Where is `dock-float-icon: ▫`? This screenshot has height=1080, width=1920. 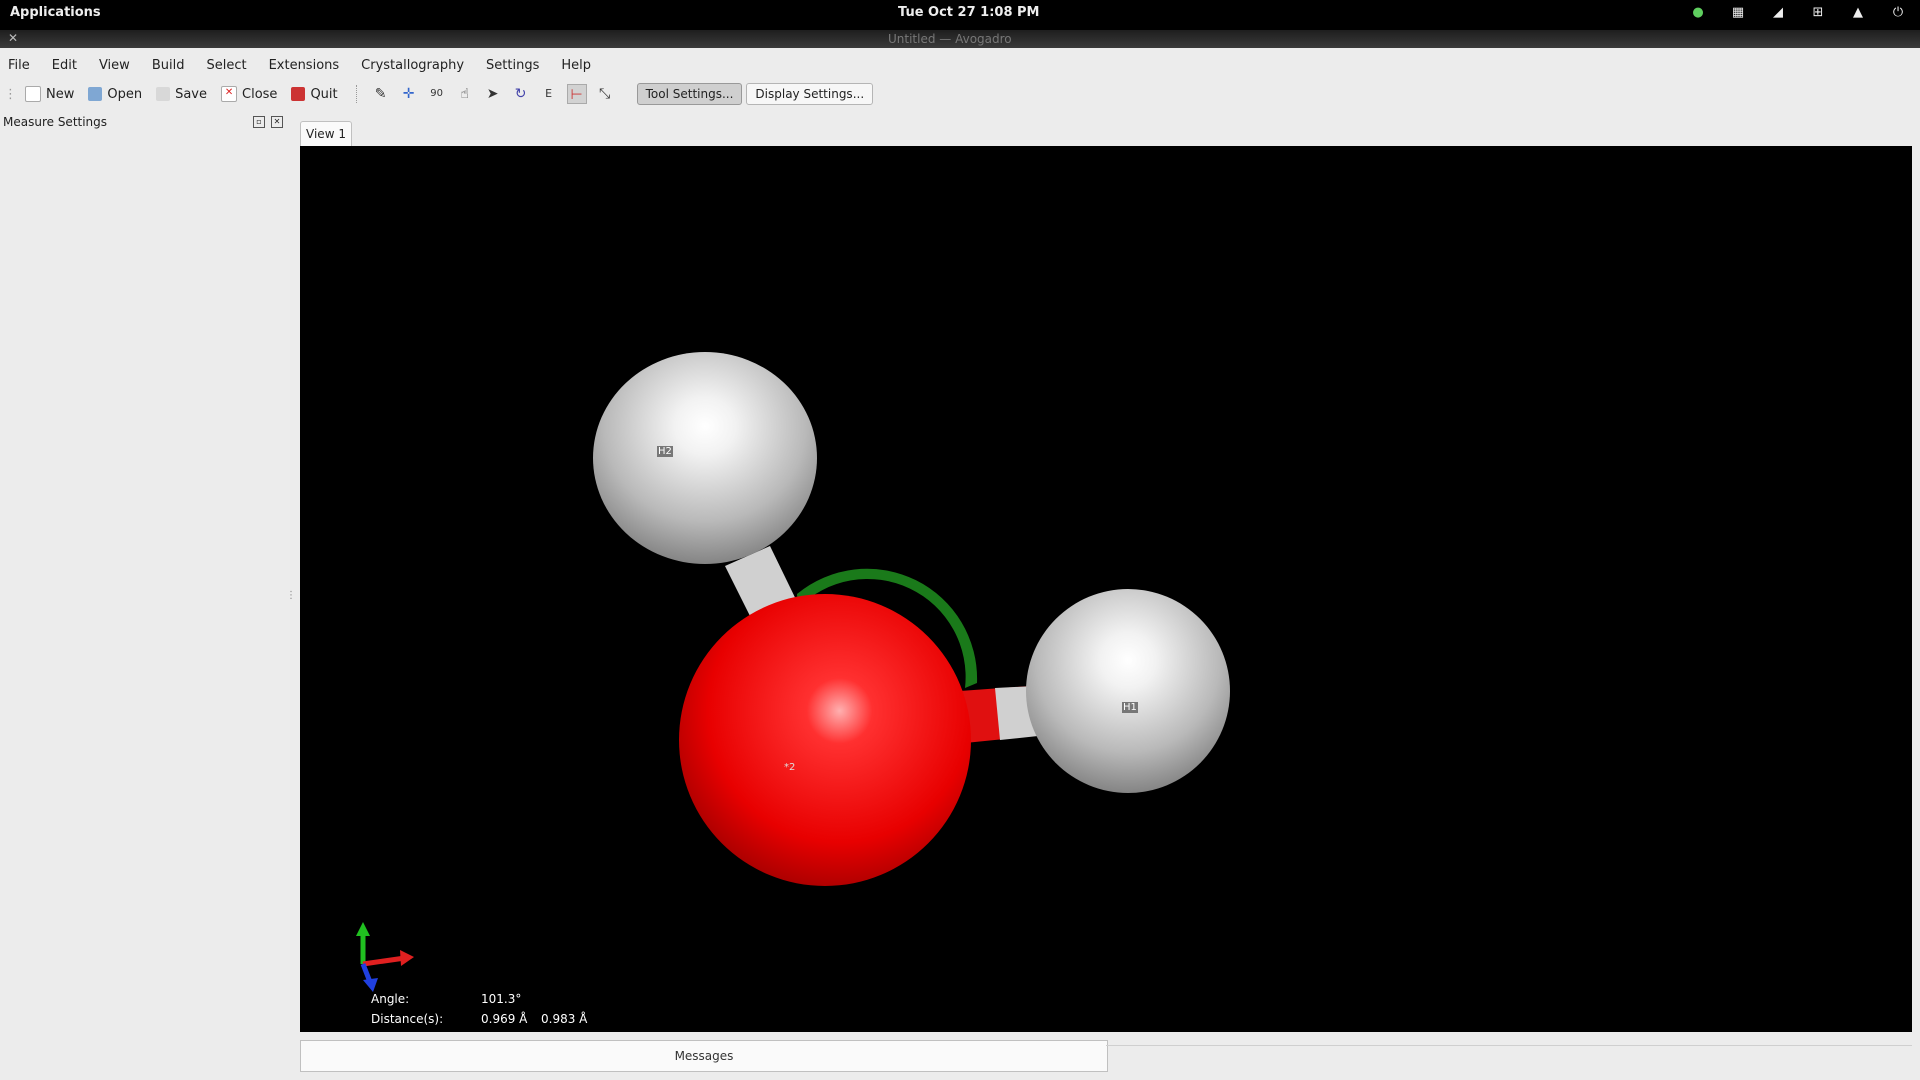 dock-float-icon: ▫ is located at coordinates (259, 122).